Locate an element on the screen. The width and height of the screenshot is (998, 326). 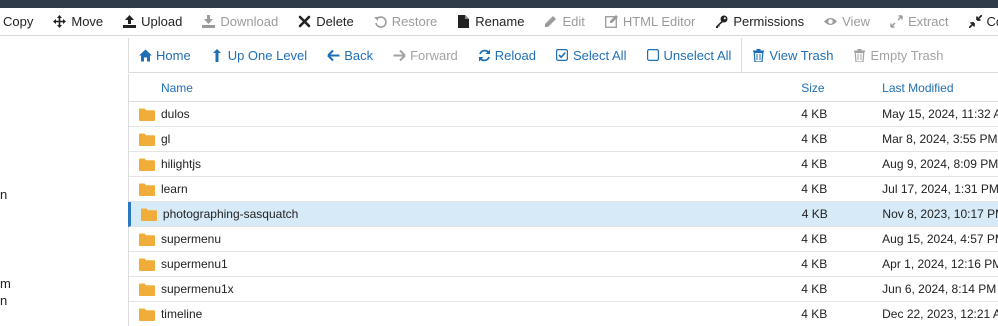
unselect-all-button: Unselect All is located at coordinates (688, 55).